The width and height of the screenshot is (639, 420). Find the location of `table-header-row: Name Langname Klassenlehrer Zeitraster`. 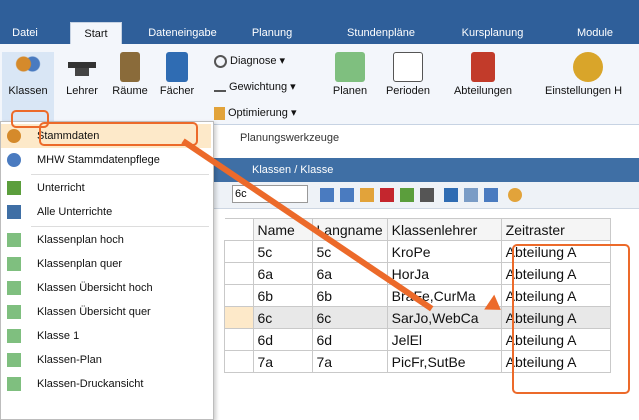

table-header-row: Name Langname Klassenlehrer Zeitraster is located at coordinates (417, 229).